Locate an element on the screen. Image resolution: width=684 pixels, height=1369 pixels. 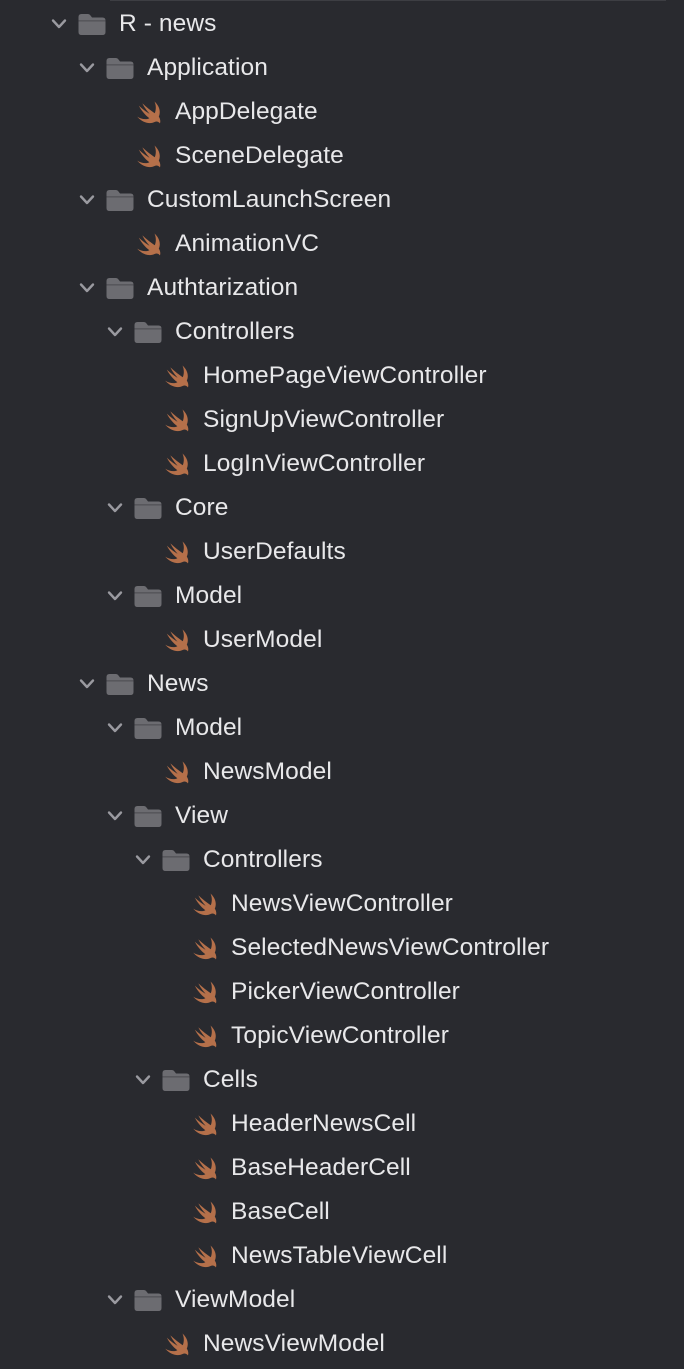
file-label: TopicViewController is located at coordinates (340, 1035).